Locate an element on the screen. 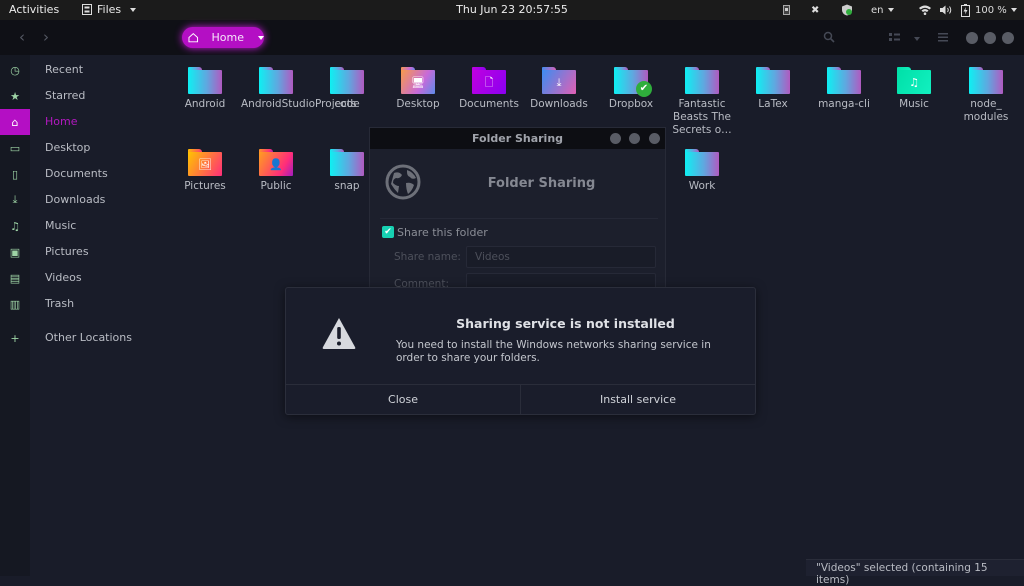 The image size is (1024, 586). activities-button: Activities is located at coordinates (34, 9).